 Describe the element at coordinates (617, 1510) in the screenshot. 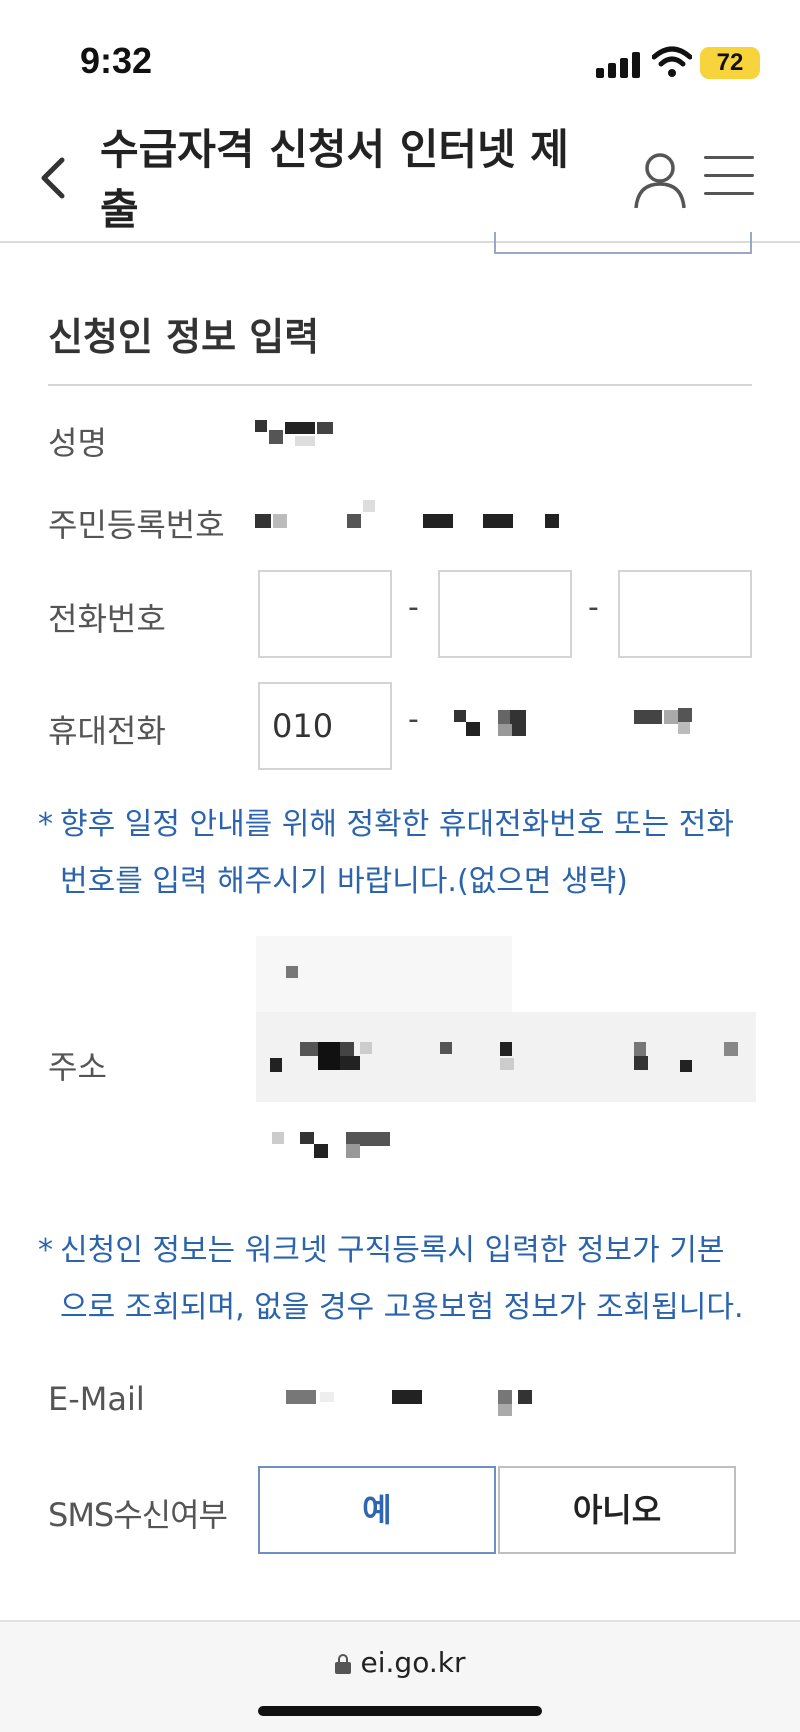

I see `sms-no-button: 아니오` at that location.